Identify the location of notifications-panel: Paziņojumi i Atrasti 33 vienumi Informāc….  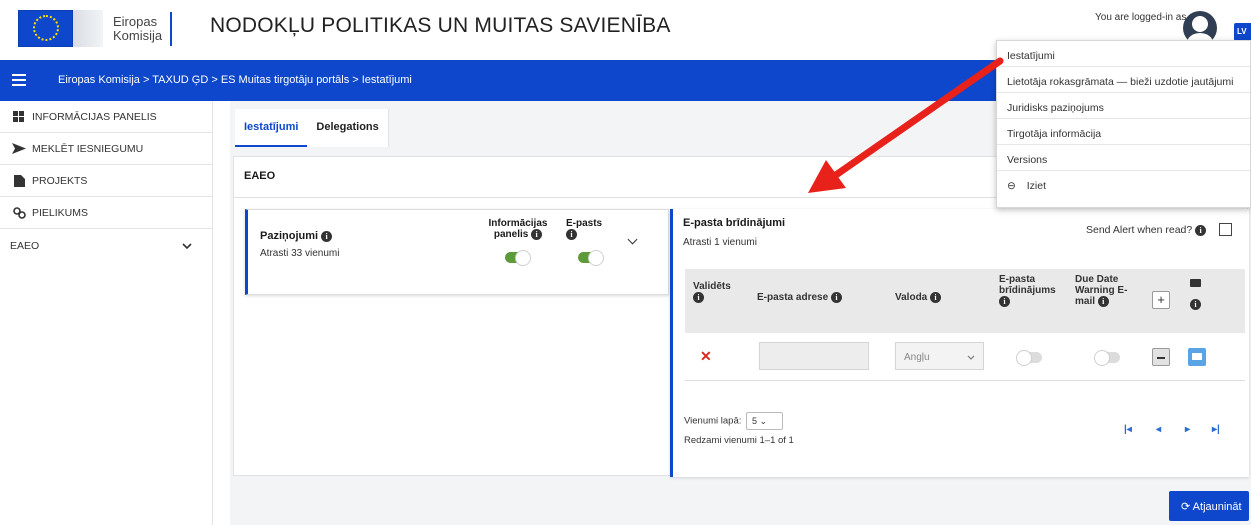
(457, 252).